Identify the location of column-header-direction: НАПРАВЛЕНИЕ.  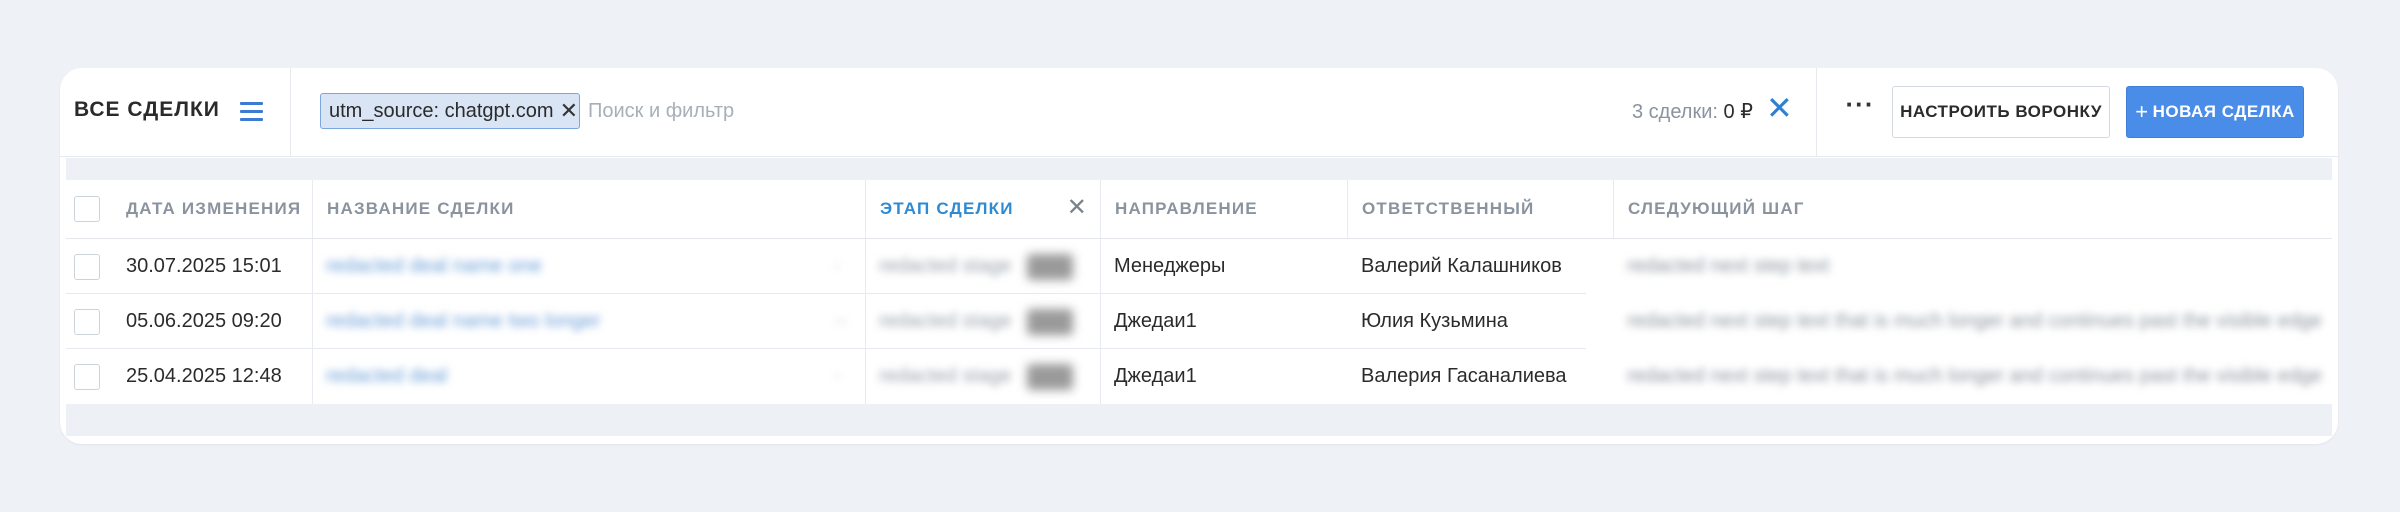
(1223, 209).